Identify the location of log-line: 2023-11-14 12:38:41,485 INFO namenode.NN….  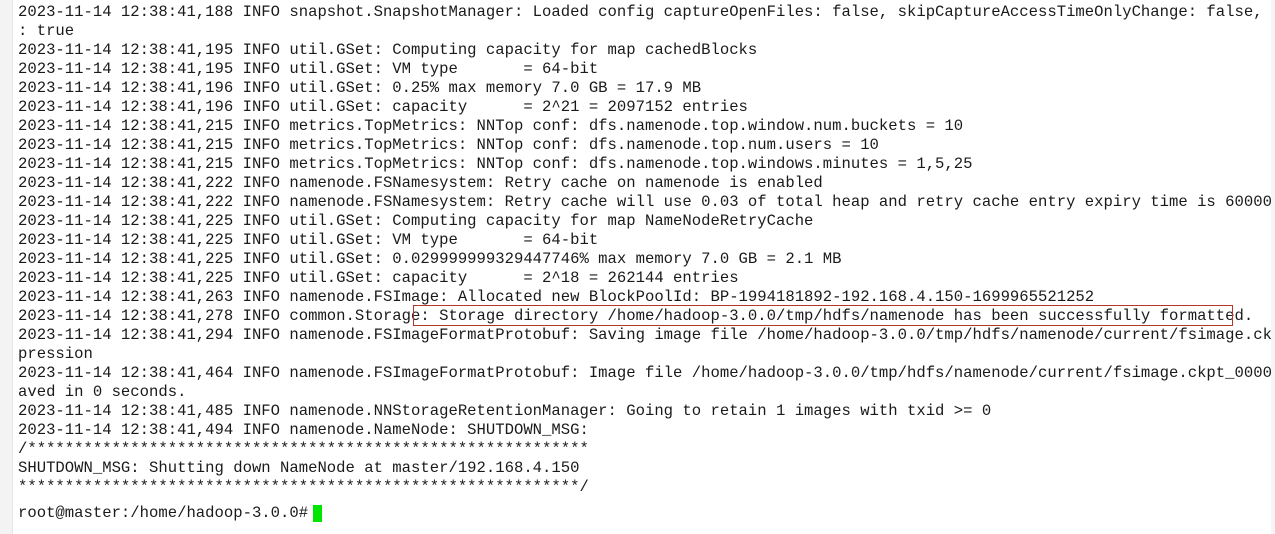
(505, 411).